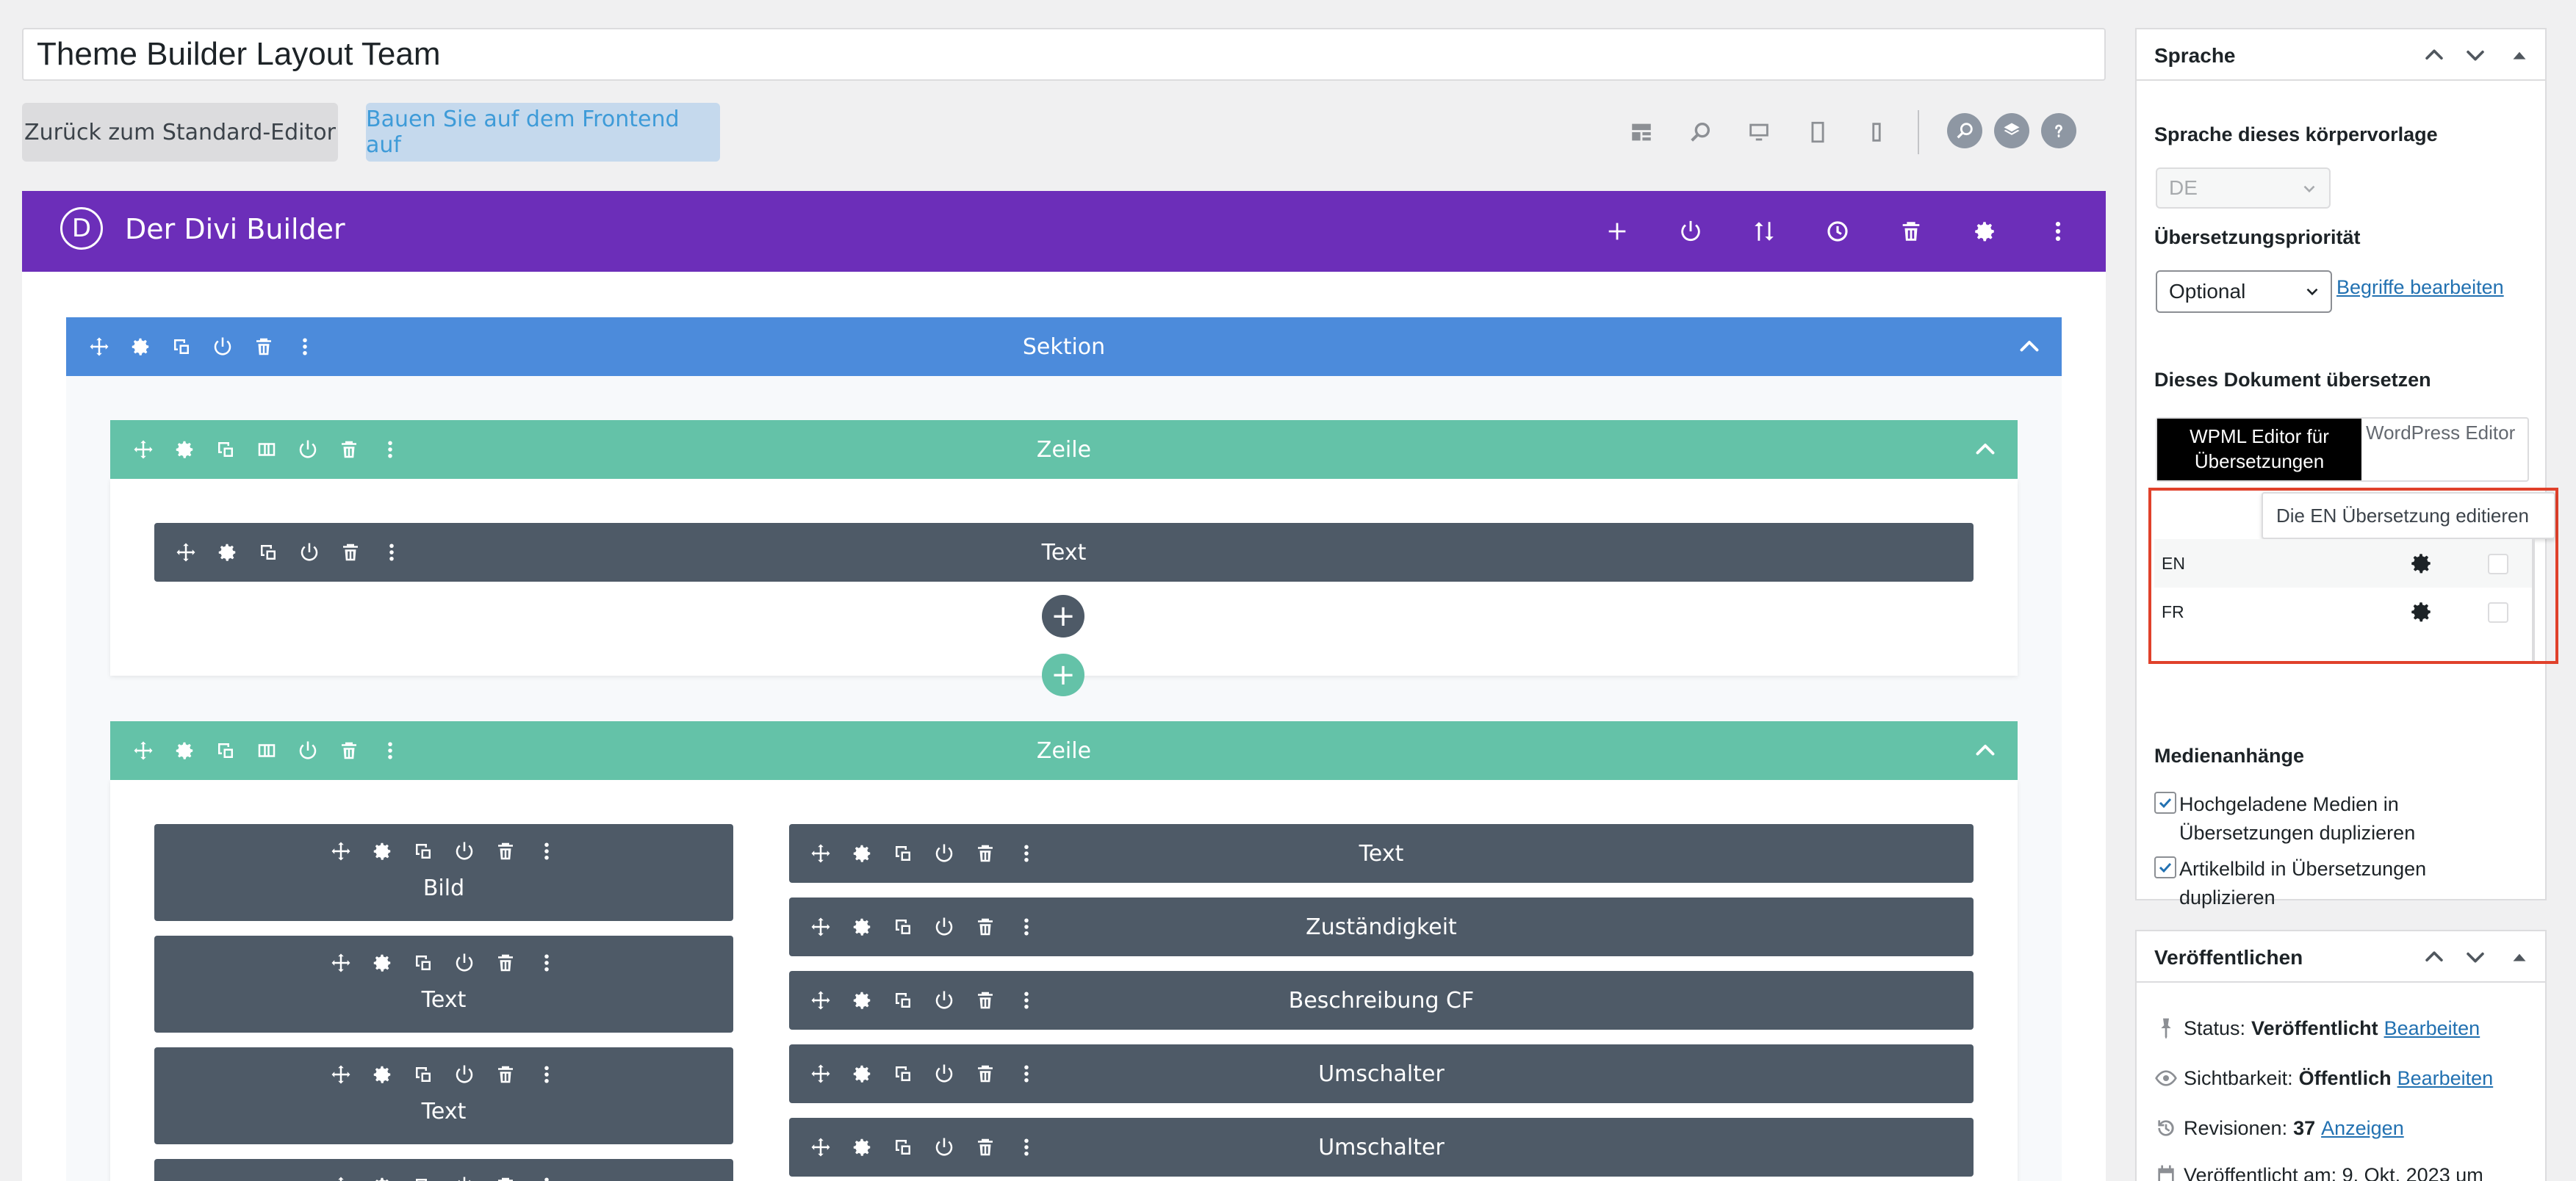  Describe the element at coordinates (2444, 449) in the screenshot. I see `tab-wordpress-editor: WordPress Editor` at that location.